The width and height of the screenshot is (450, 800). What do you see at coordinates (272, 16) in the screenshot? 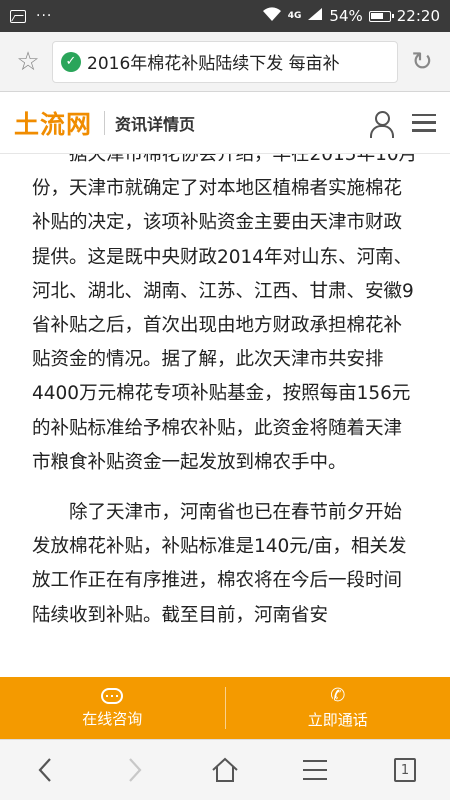
I see `wifi-icon` at bounding box center [272, 16].